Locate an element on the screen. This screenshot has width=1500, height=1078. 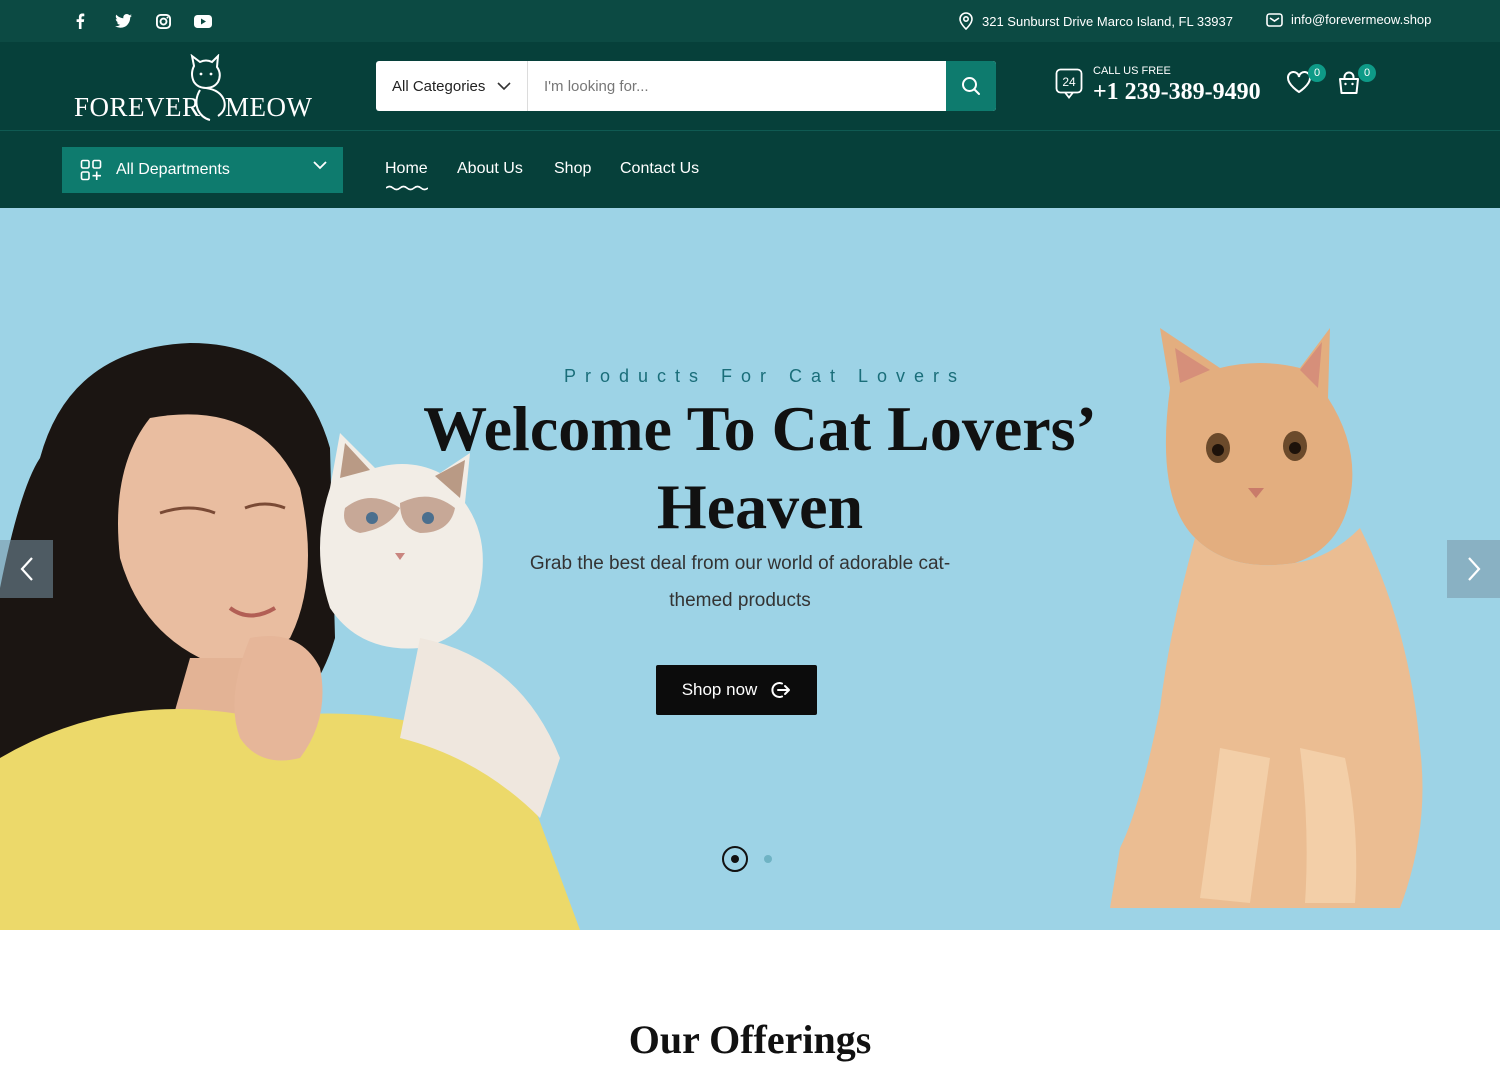
nav-link-contact: Contact Us is located at coordinates (659, 169).